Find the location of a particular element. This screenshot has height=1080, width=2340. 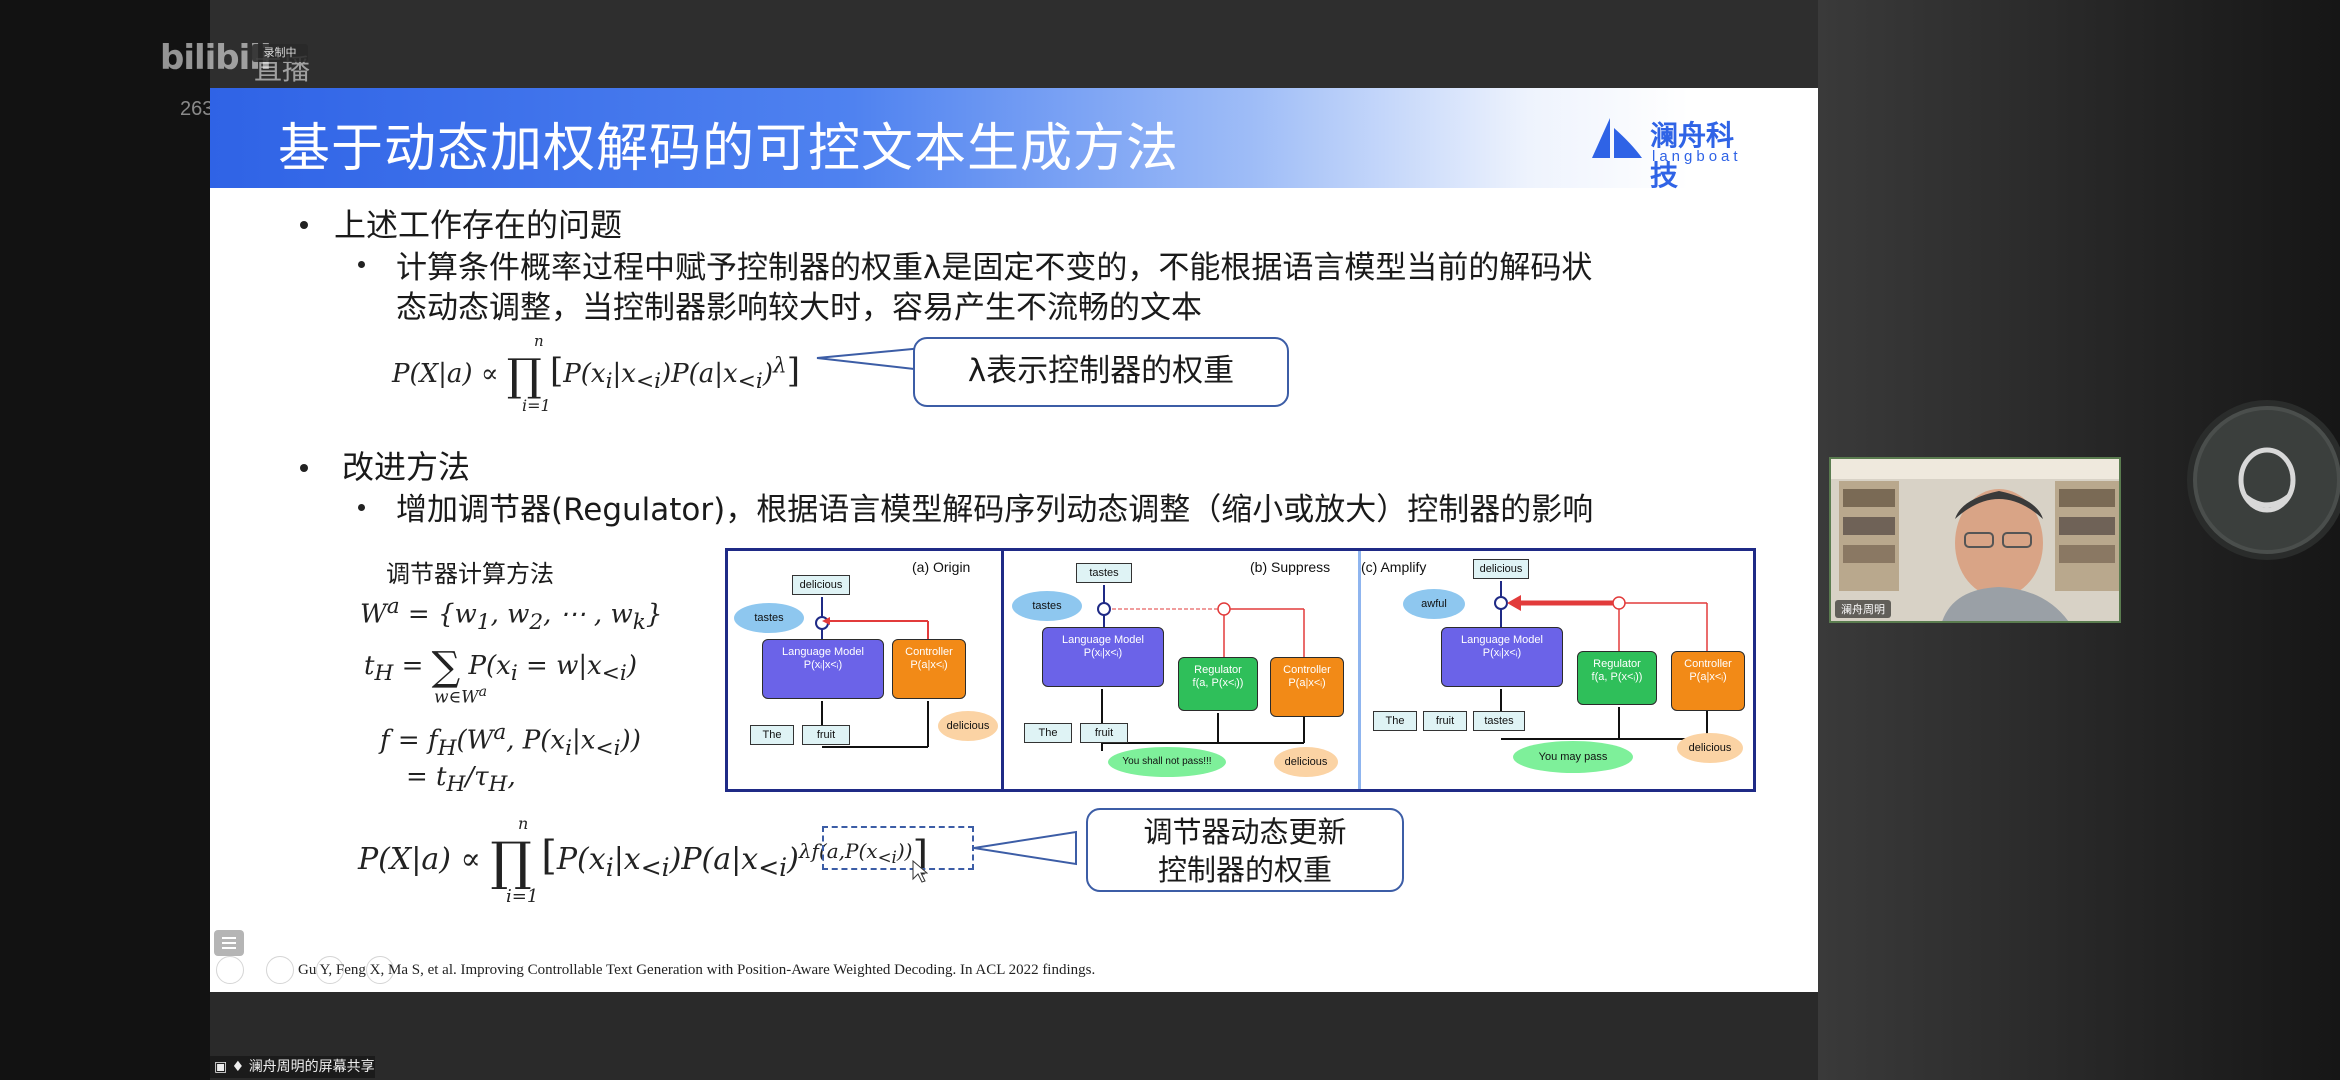

brand-logo: 澜舟科技 langboat is located at coordinates (1673, 150).